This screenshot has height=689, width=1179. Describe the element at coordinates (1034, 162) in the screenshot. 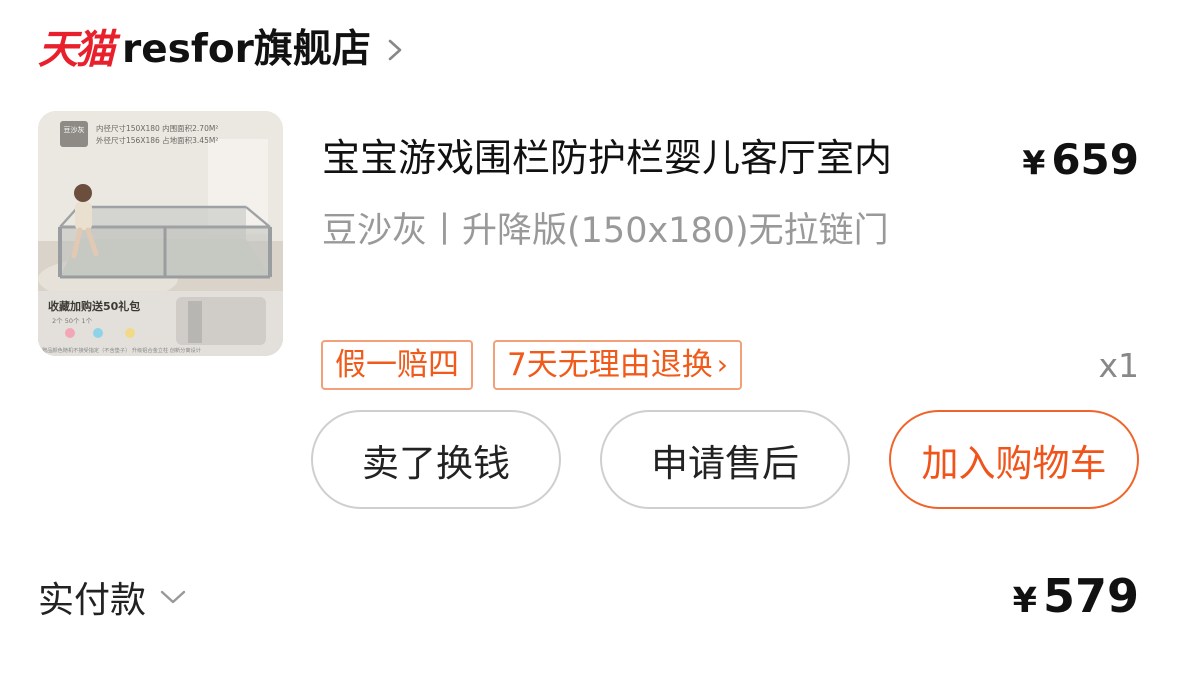

I see `price-currency: ¥` at that location.